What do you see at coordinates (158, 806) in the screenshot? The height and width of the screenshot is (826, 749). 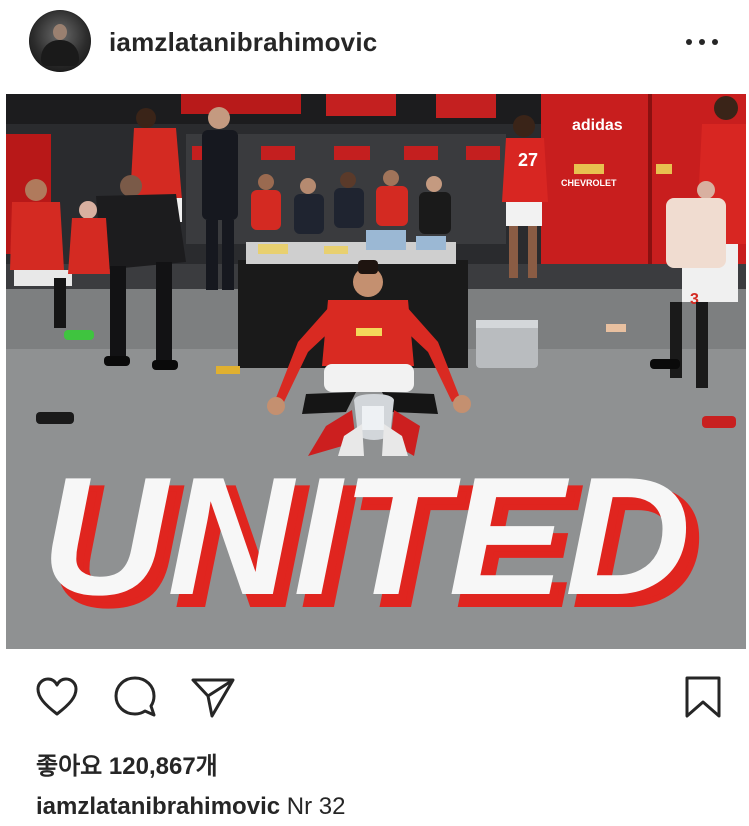 I see `caption-username: iamzlatanibrahimovic` at bounding box center [158, 806].